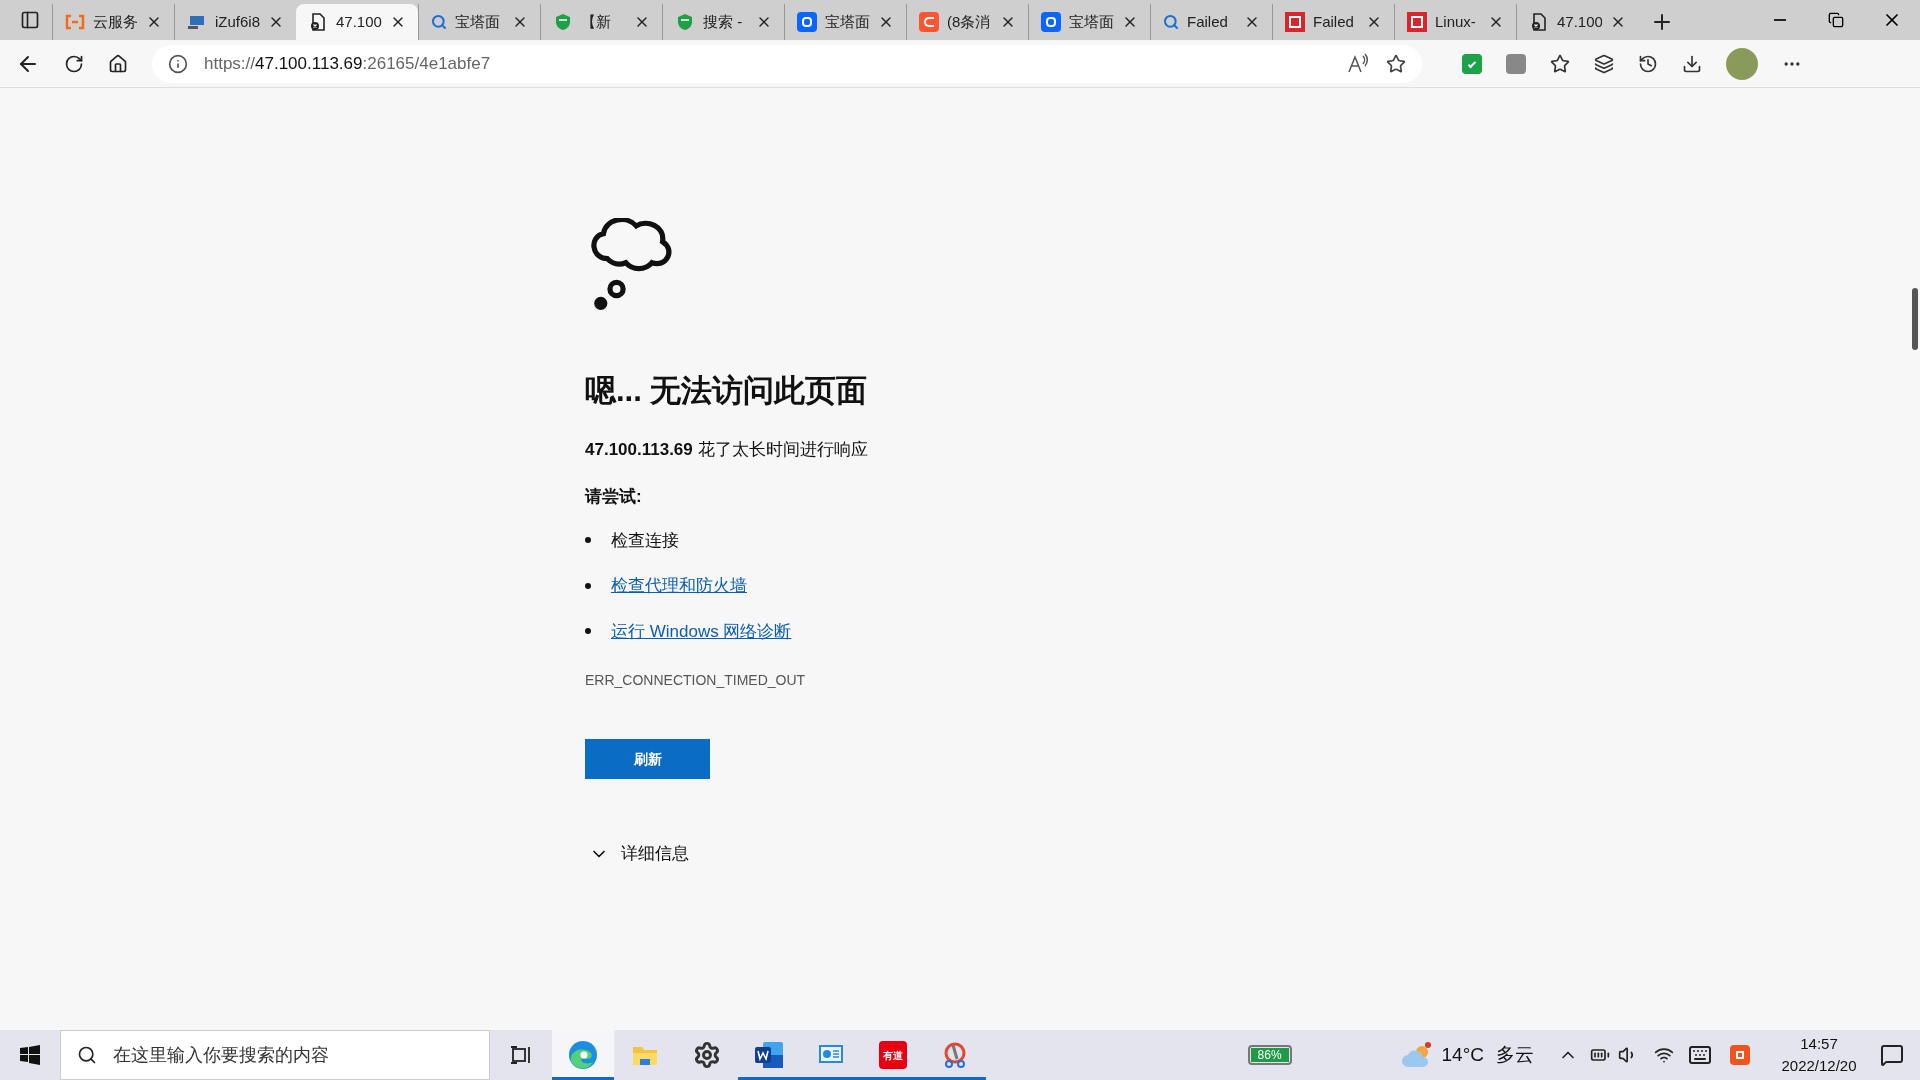 This screenshot has height=1080, width=1920. What do you see at coordinates (75, 22) in the screenshot?
I see `bracket-icon` at bounding box center [75, 22].